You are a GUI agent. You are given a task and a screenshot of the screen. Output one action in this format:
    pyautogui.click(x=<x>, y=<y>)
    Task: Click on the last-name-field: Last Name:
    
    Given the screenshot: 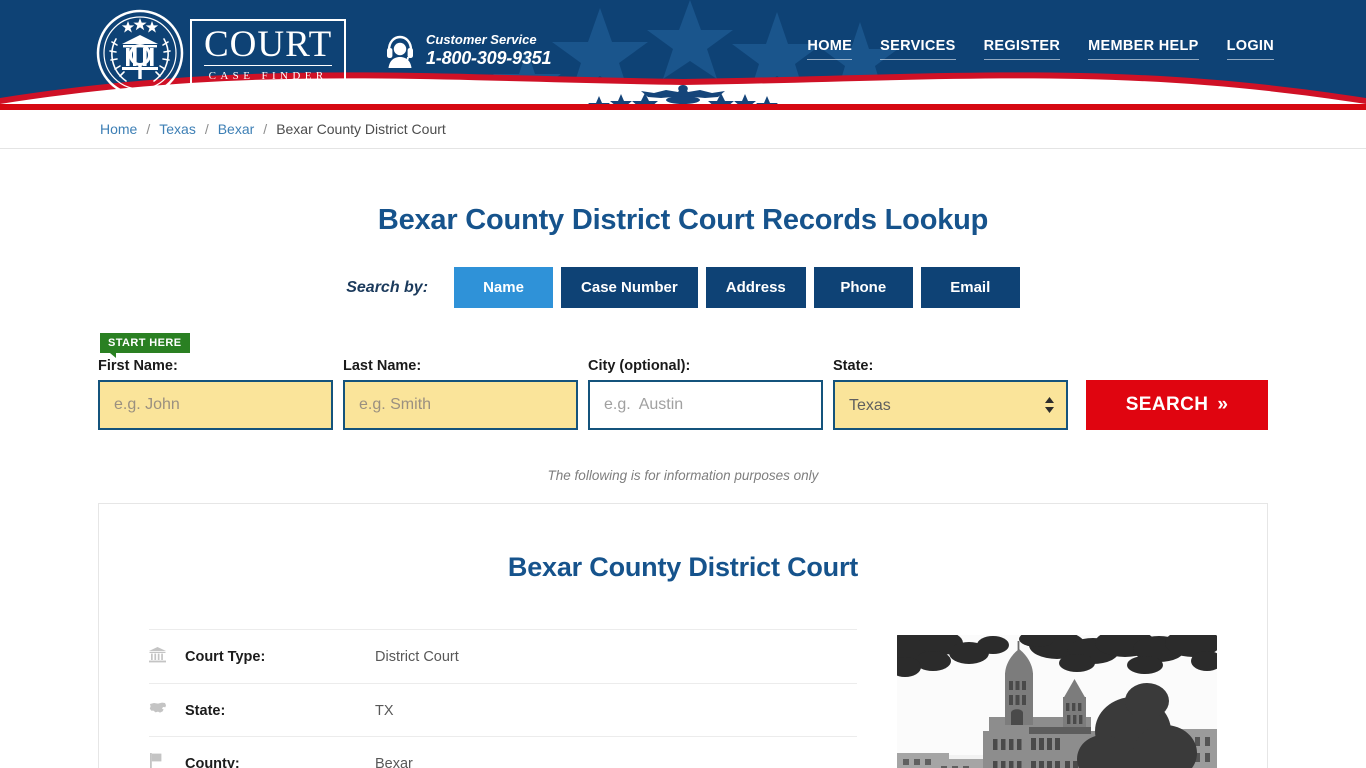 What is the action you would take?
    pyautogui.click(x=460, y=394)
    